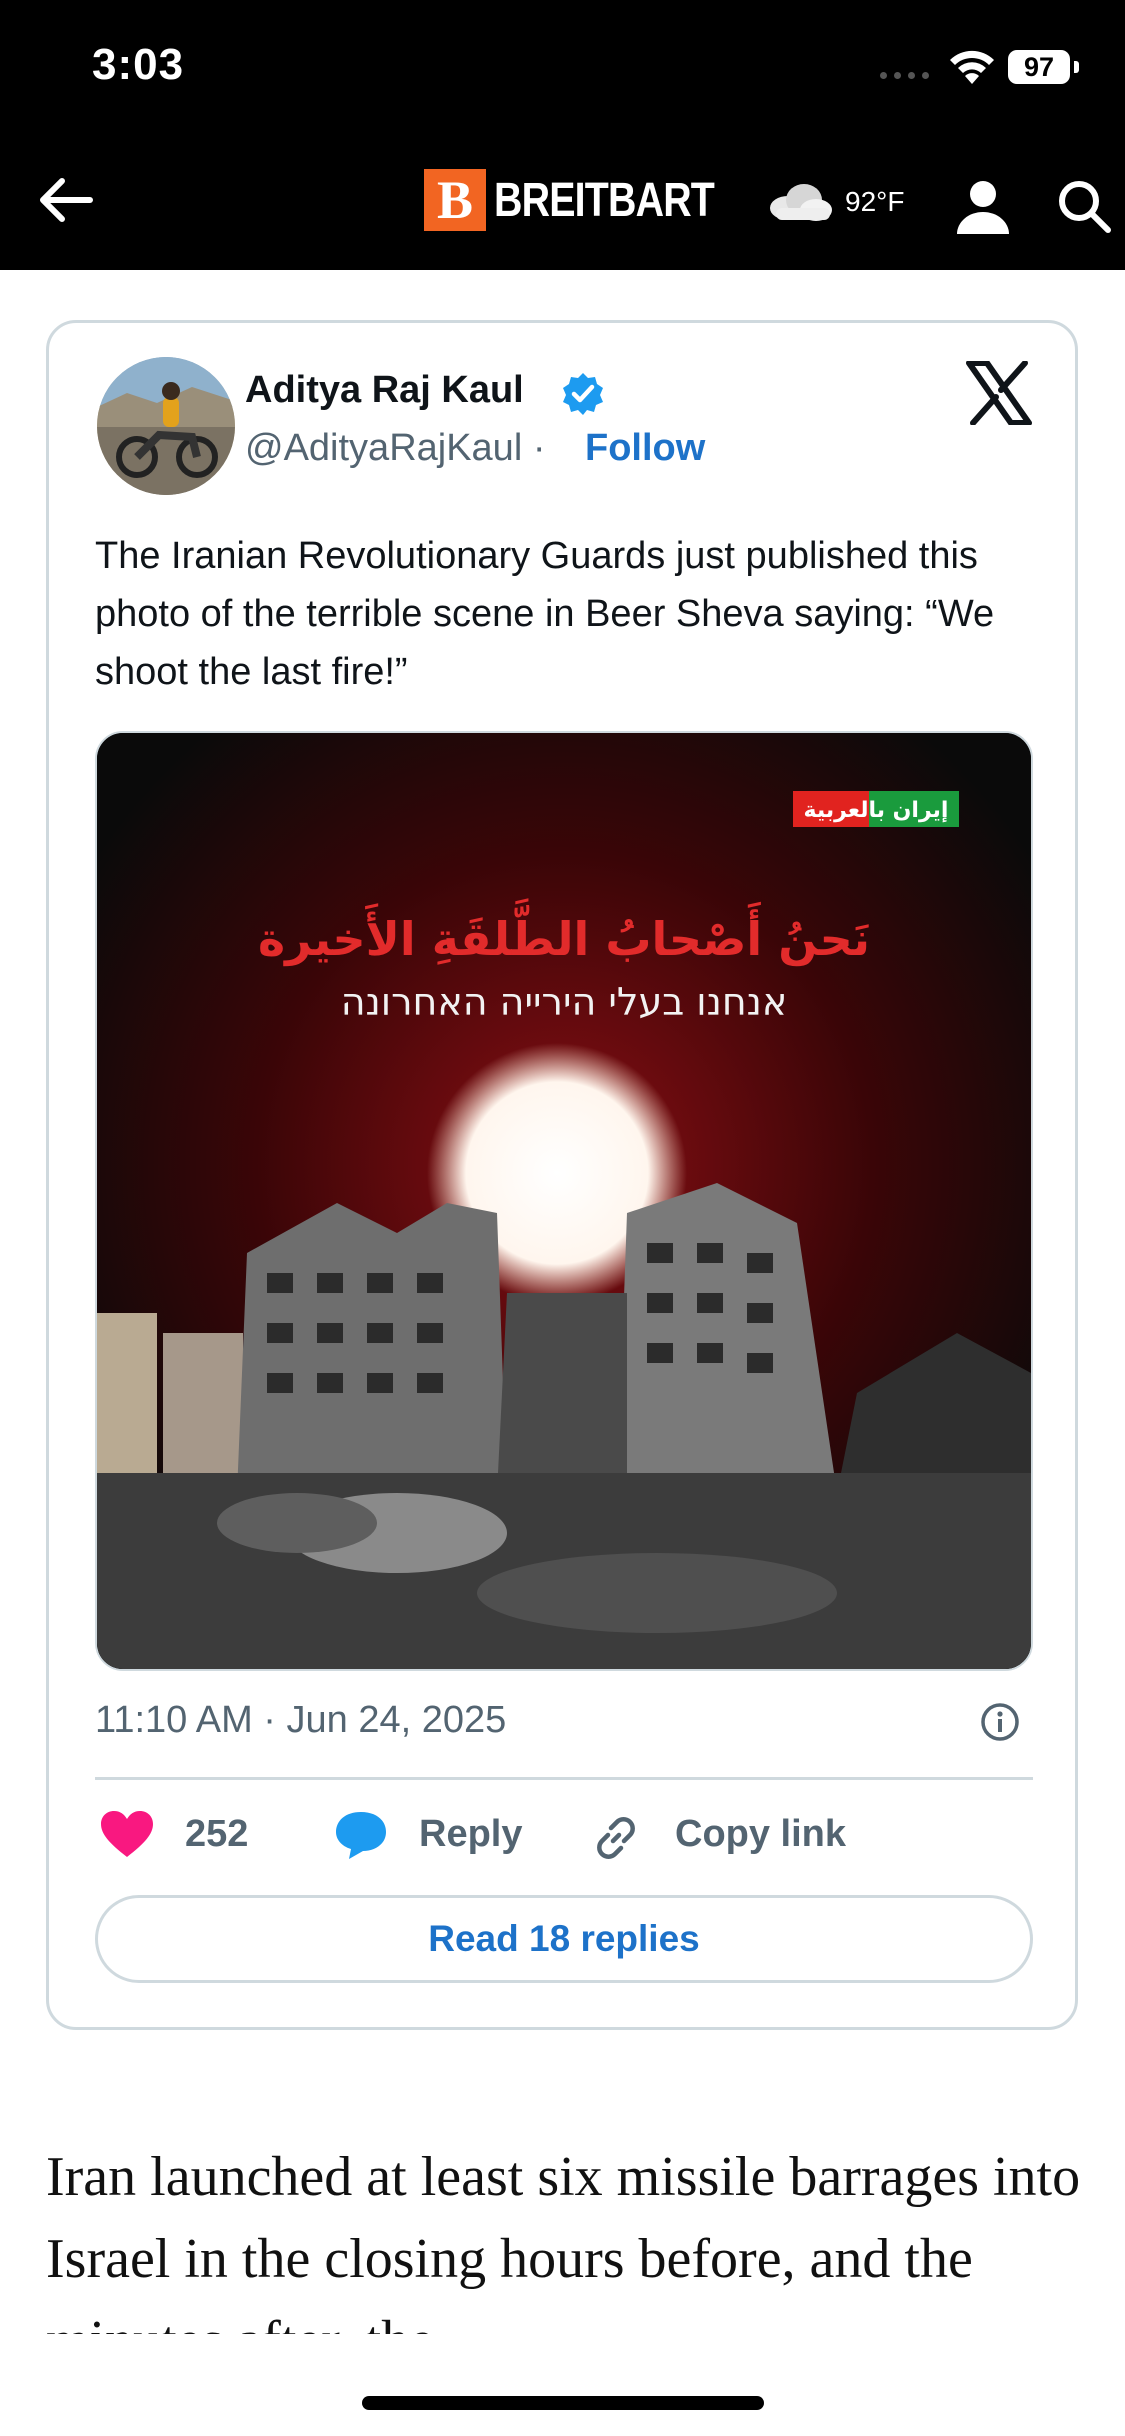  Describe the element at coordinates (972, 67) in the screenshot. I see `wifi-icon` at that location.